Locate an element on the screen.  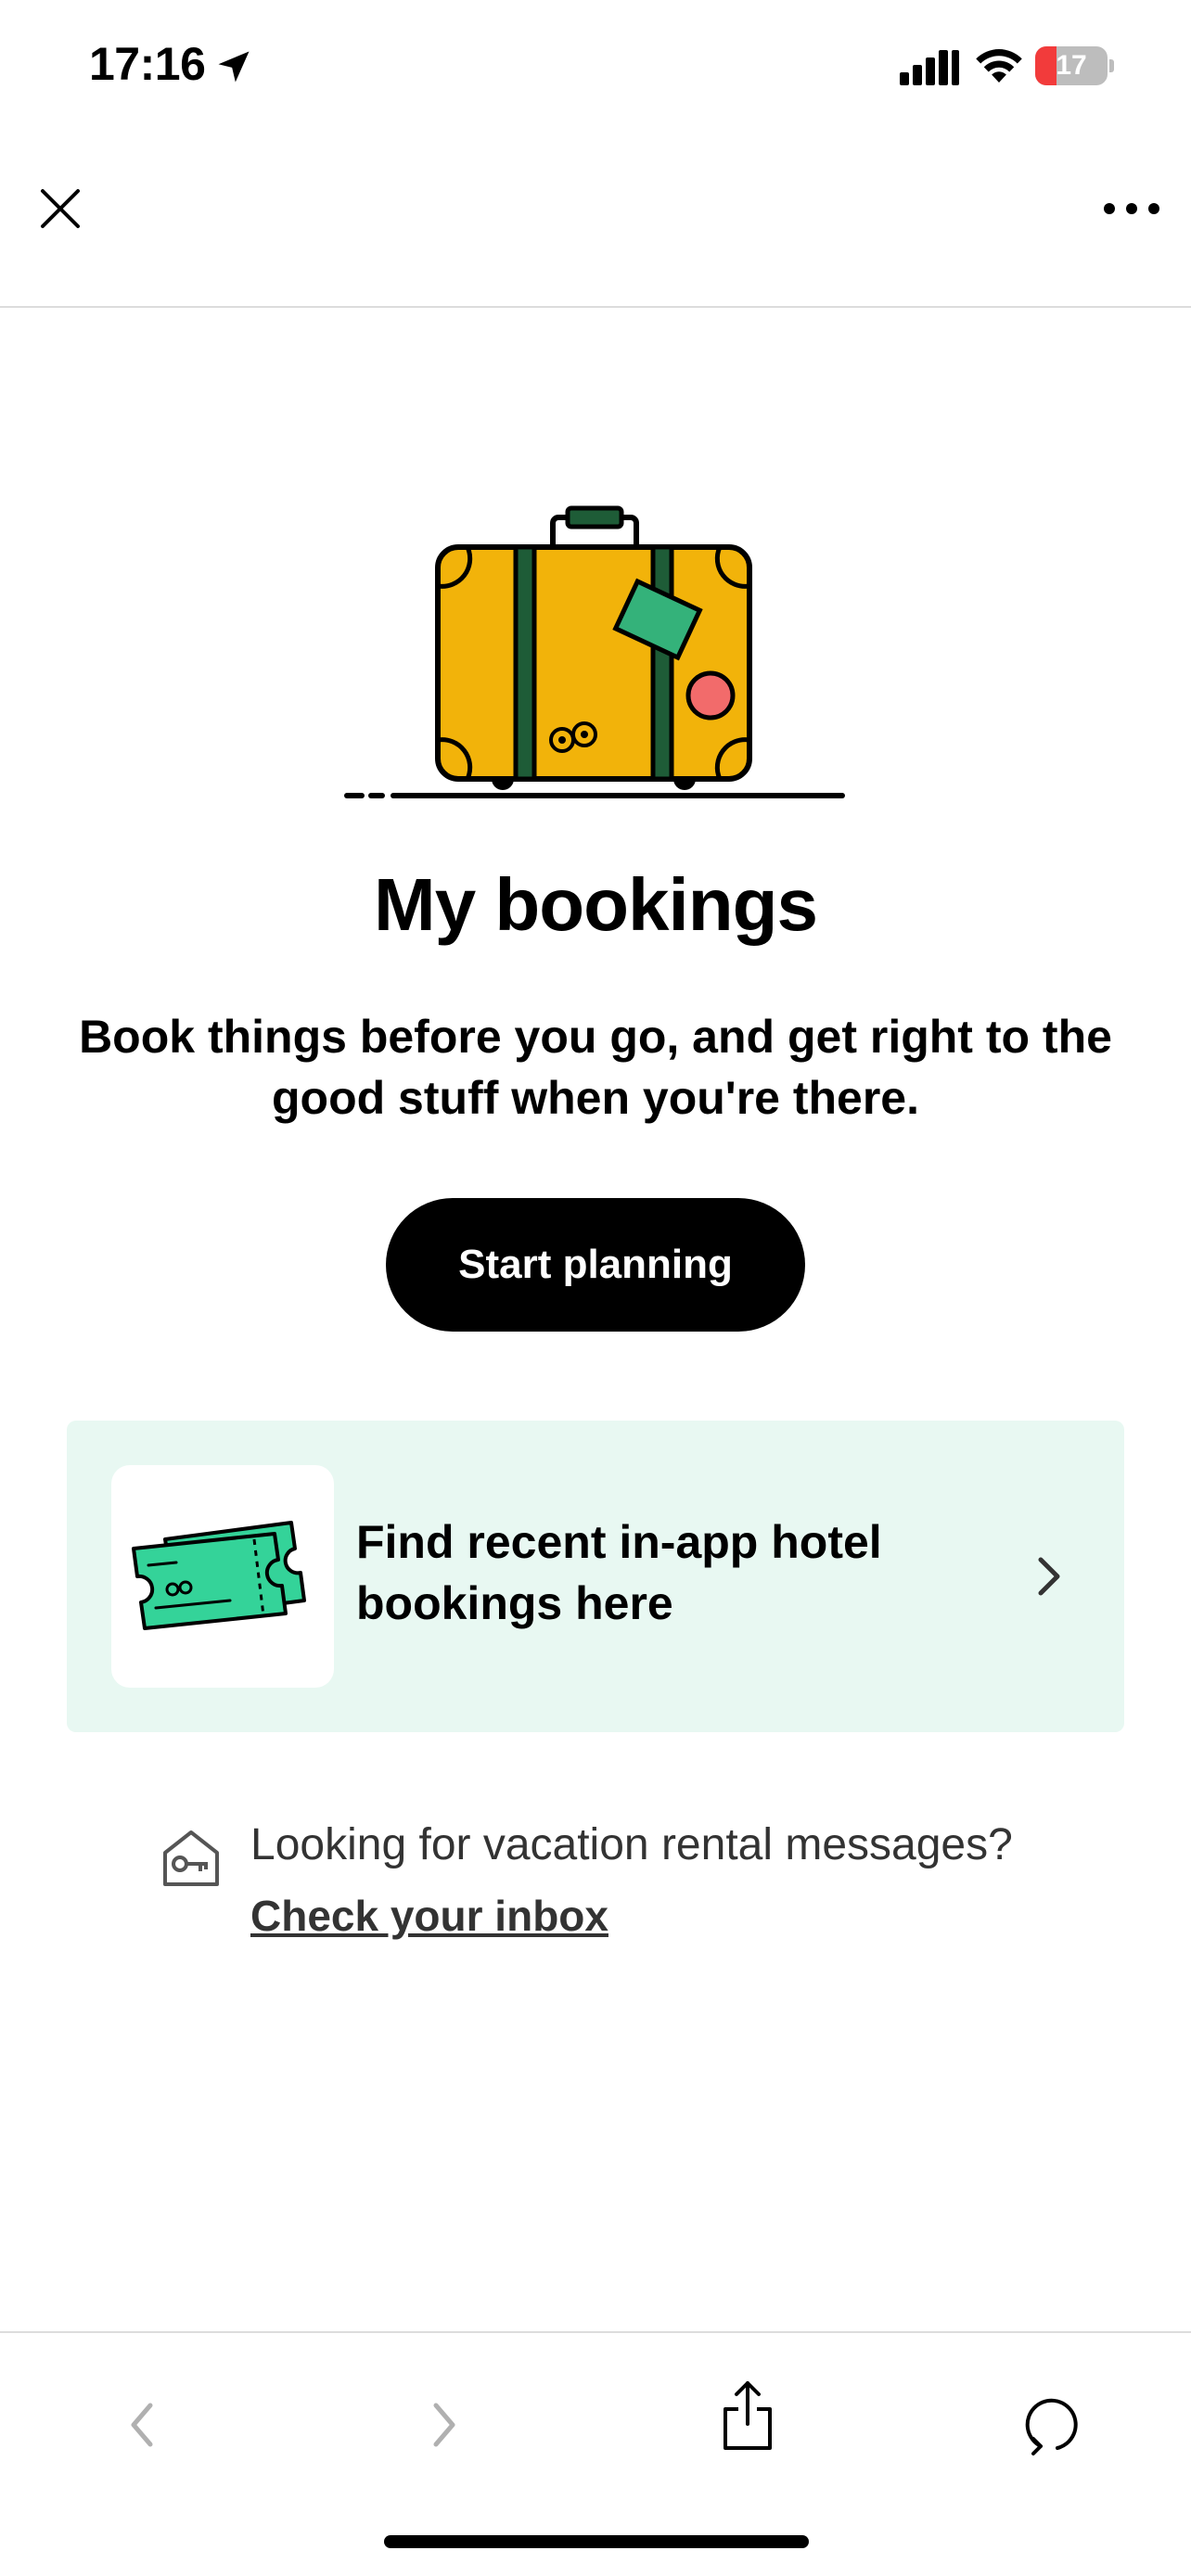
check-inbox-link: Check your inbox is located at coordinates (429, 1916).